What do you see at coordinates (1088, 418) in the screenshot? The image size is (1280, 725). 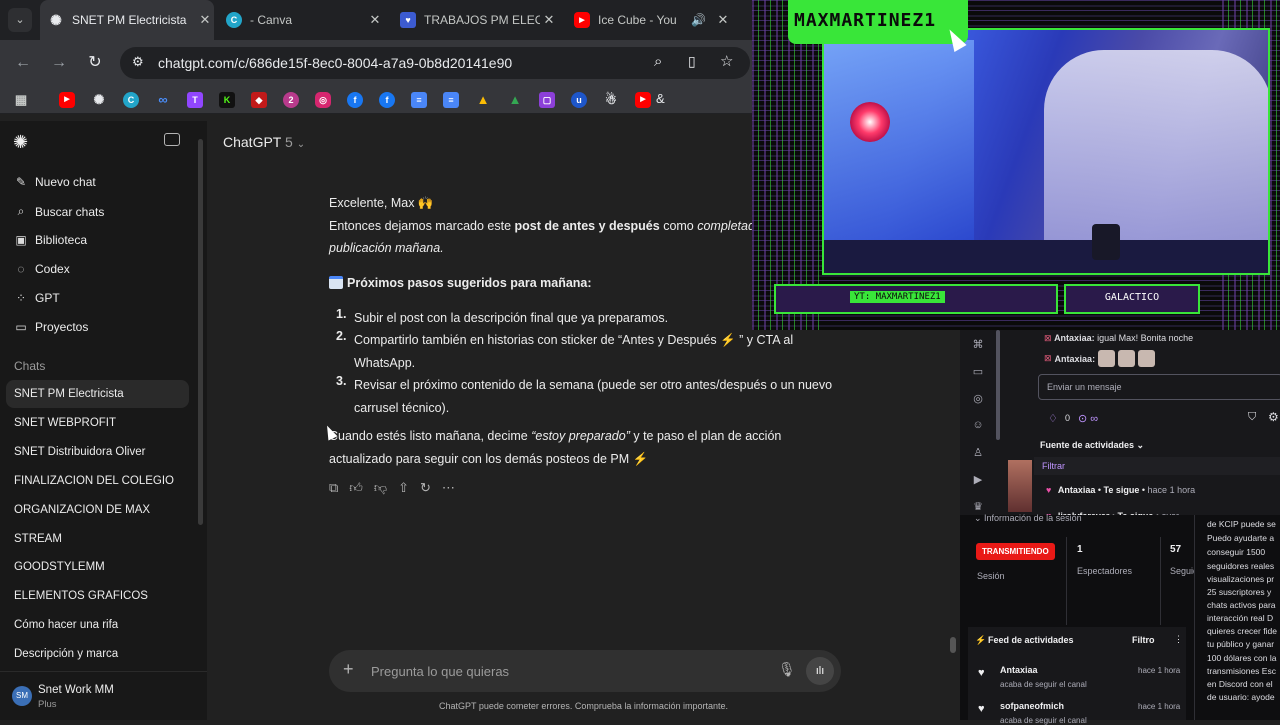 I see `timer-icon: ⊙ ∞` at bounding box center [1088, 418].